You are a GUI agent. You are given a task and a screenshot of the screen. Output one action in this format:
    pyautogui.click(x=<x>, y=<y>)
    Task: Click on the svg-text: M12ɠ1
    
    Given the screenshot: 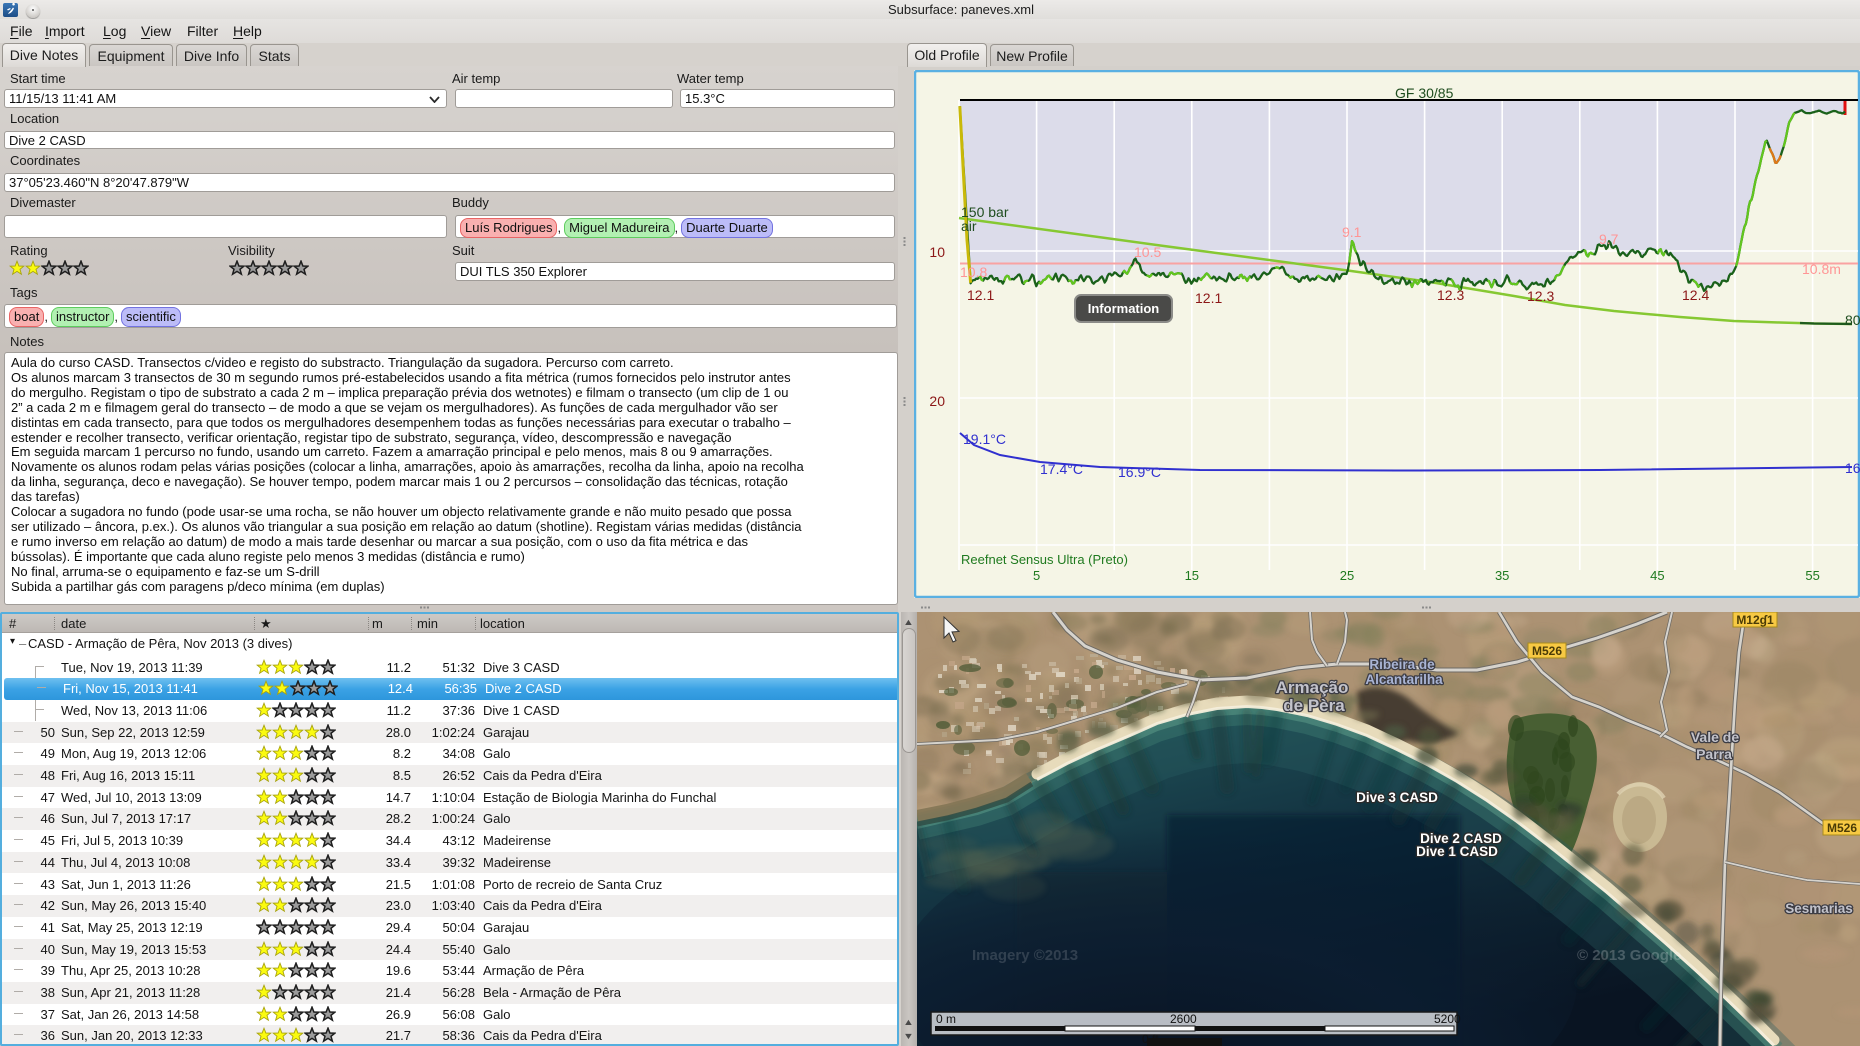 What is the action you would take?
    pyautogui.click(x=1755, y=620)
    